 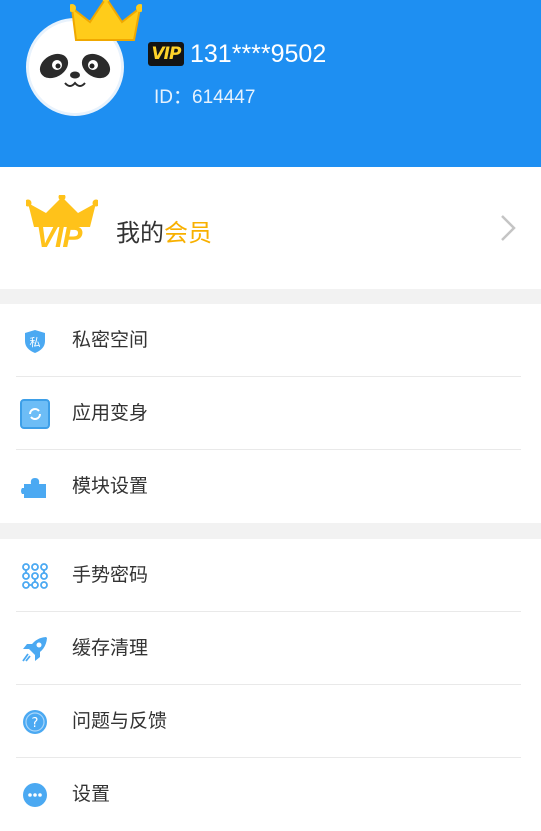 What do you see at coordinates (166, 54) in the screenshot?
I see `vip-badge: VIP` at bounding box center [166, 54].